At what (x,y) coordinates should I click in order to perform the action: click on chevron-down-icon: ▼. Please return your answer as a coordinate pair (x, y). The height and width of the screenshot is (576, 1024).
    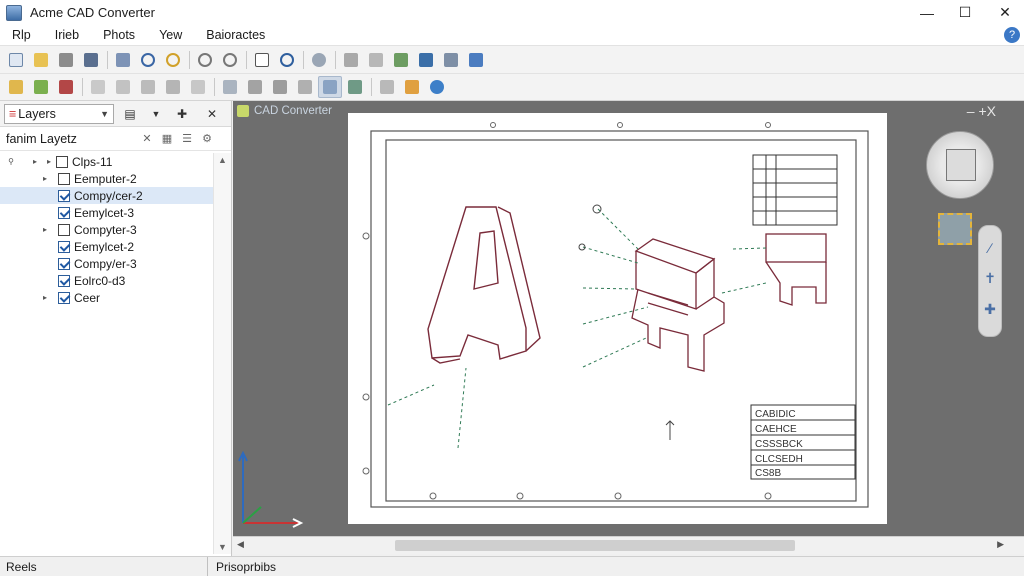
    Looking at the image, I should click on (156, 114).